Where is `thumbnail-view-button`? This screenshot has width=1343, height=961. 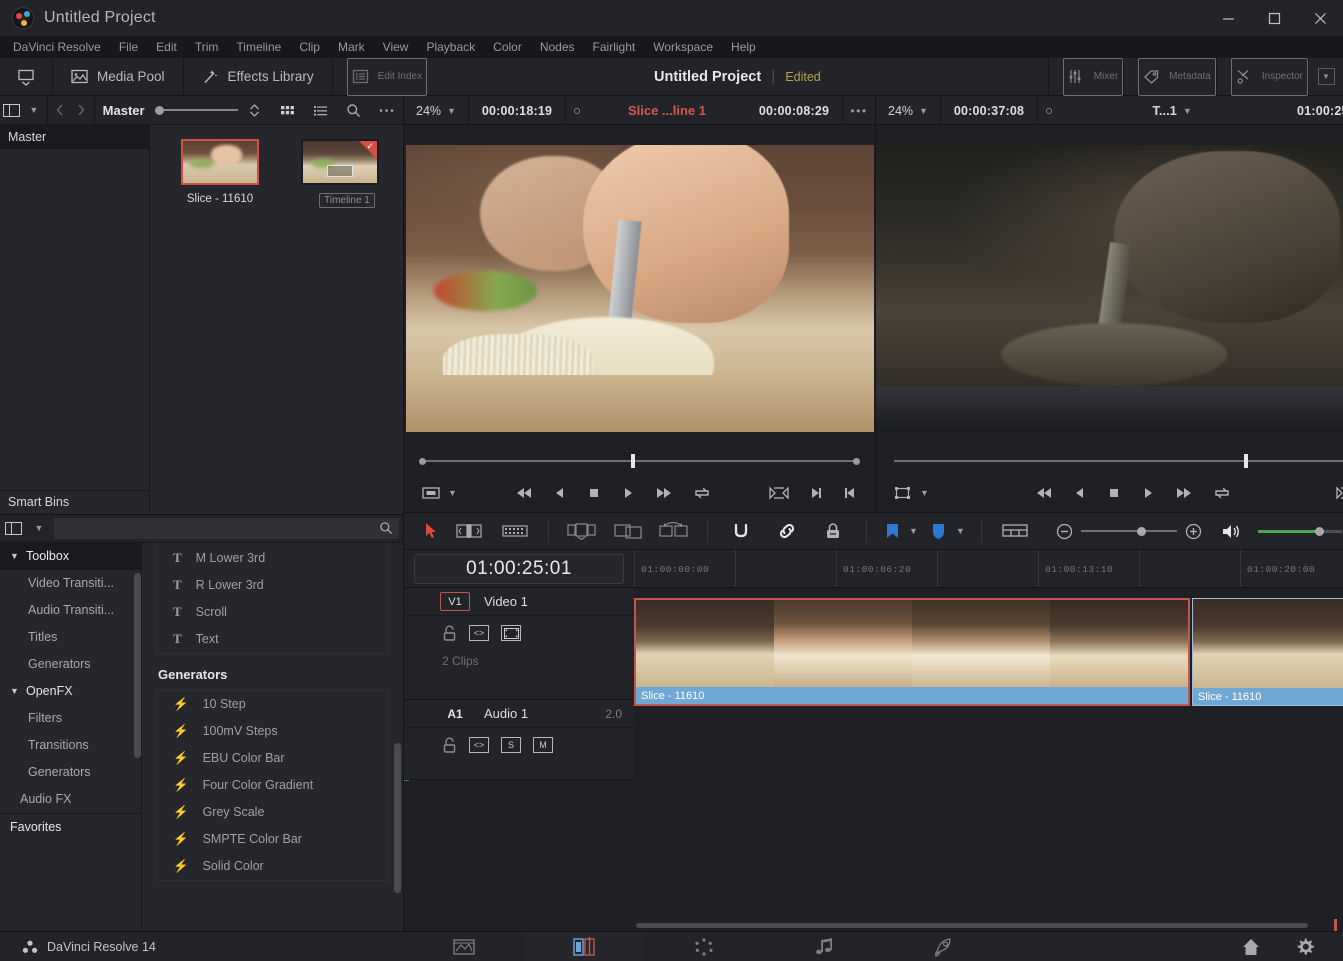
thumbnail-view-button is located at coordinates (287, 110).